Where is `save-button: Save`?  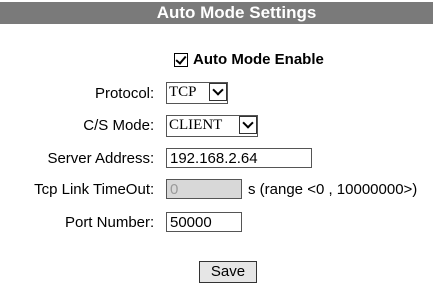 save-button: Save is located at coordinates (228, 272).